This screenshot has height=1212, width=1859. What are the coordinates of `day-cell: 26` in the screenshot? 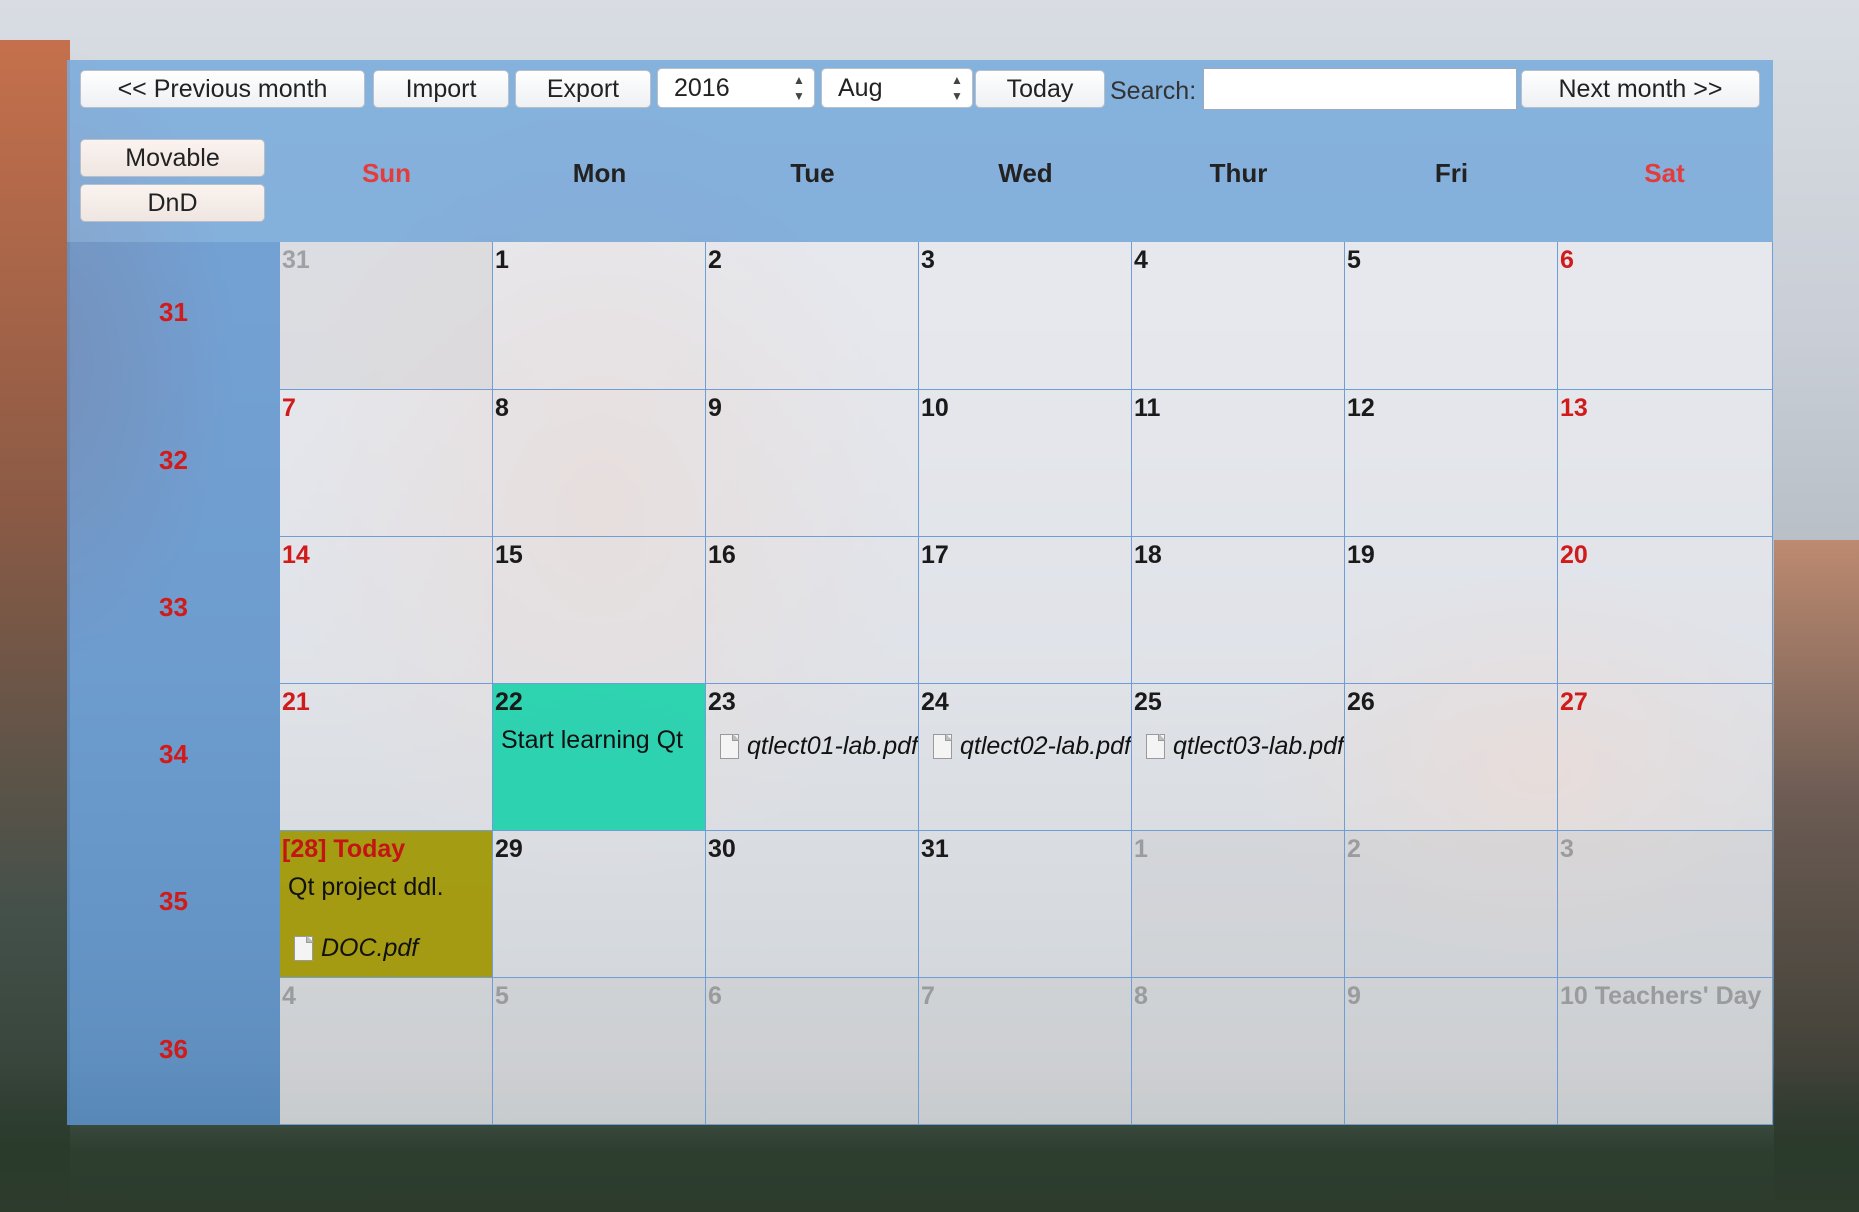 It's located at (1451, 757).